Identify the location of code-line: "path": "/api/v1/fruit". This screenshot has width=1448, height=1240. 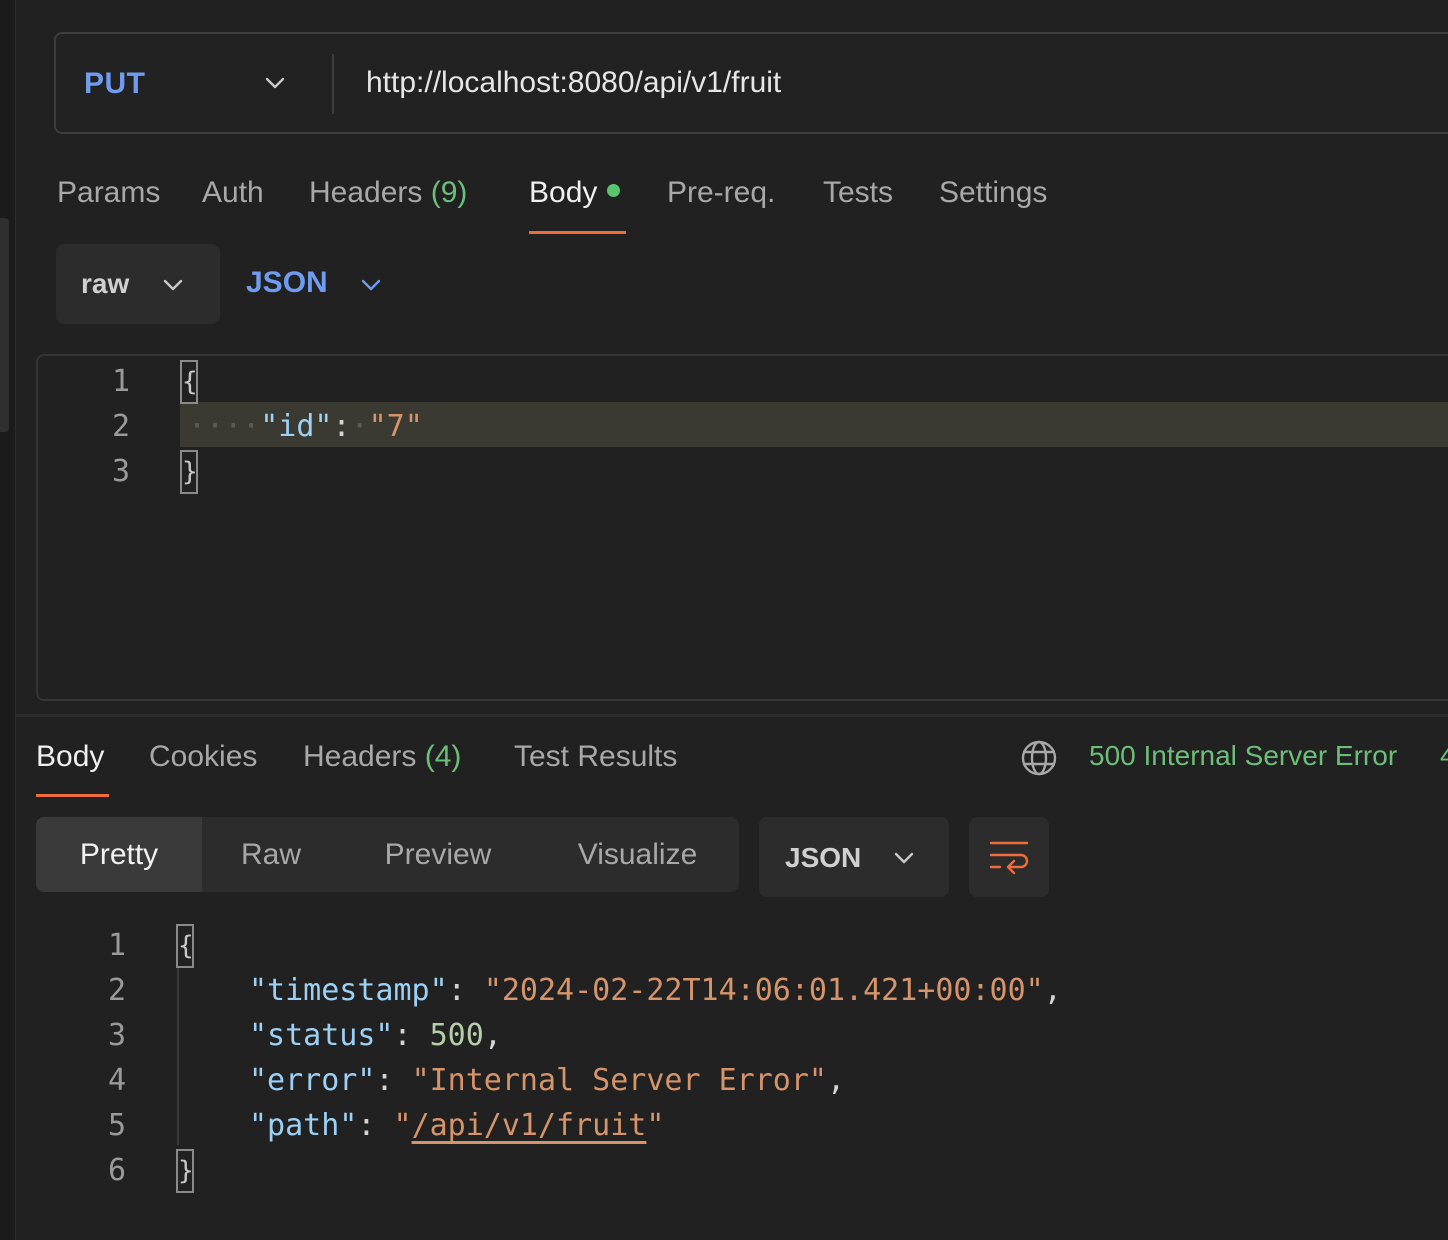
(457, 1125).